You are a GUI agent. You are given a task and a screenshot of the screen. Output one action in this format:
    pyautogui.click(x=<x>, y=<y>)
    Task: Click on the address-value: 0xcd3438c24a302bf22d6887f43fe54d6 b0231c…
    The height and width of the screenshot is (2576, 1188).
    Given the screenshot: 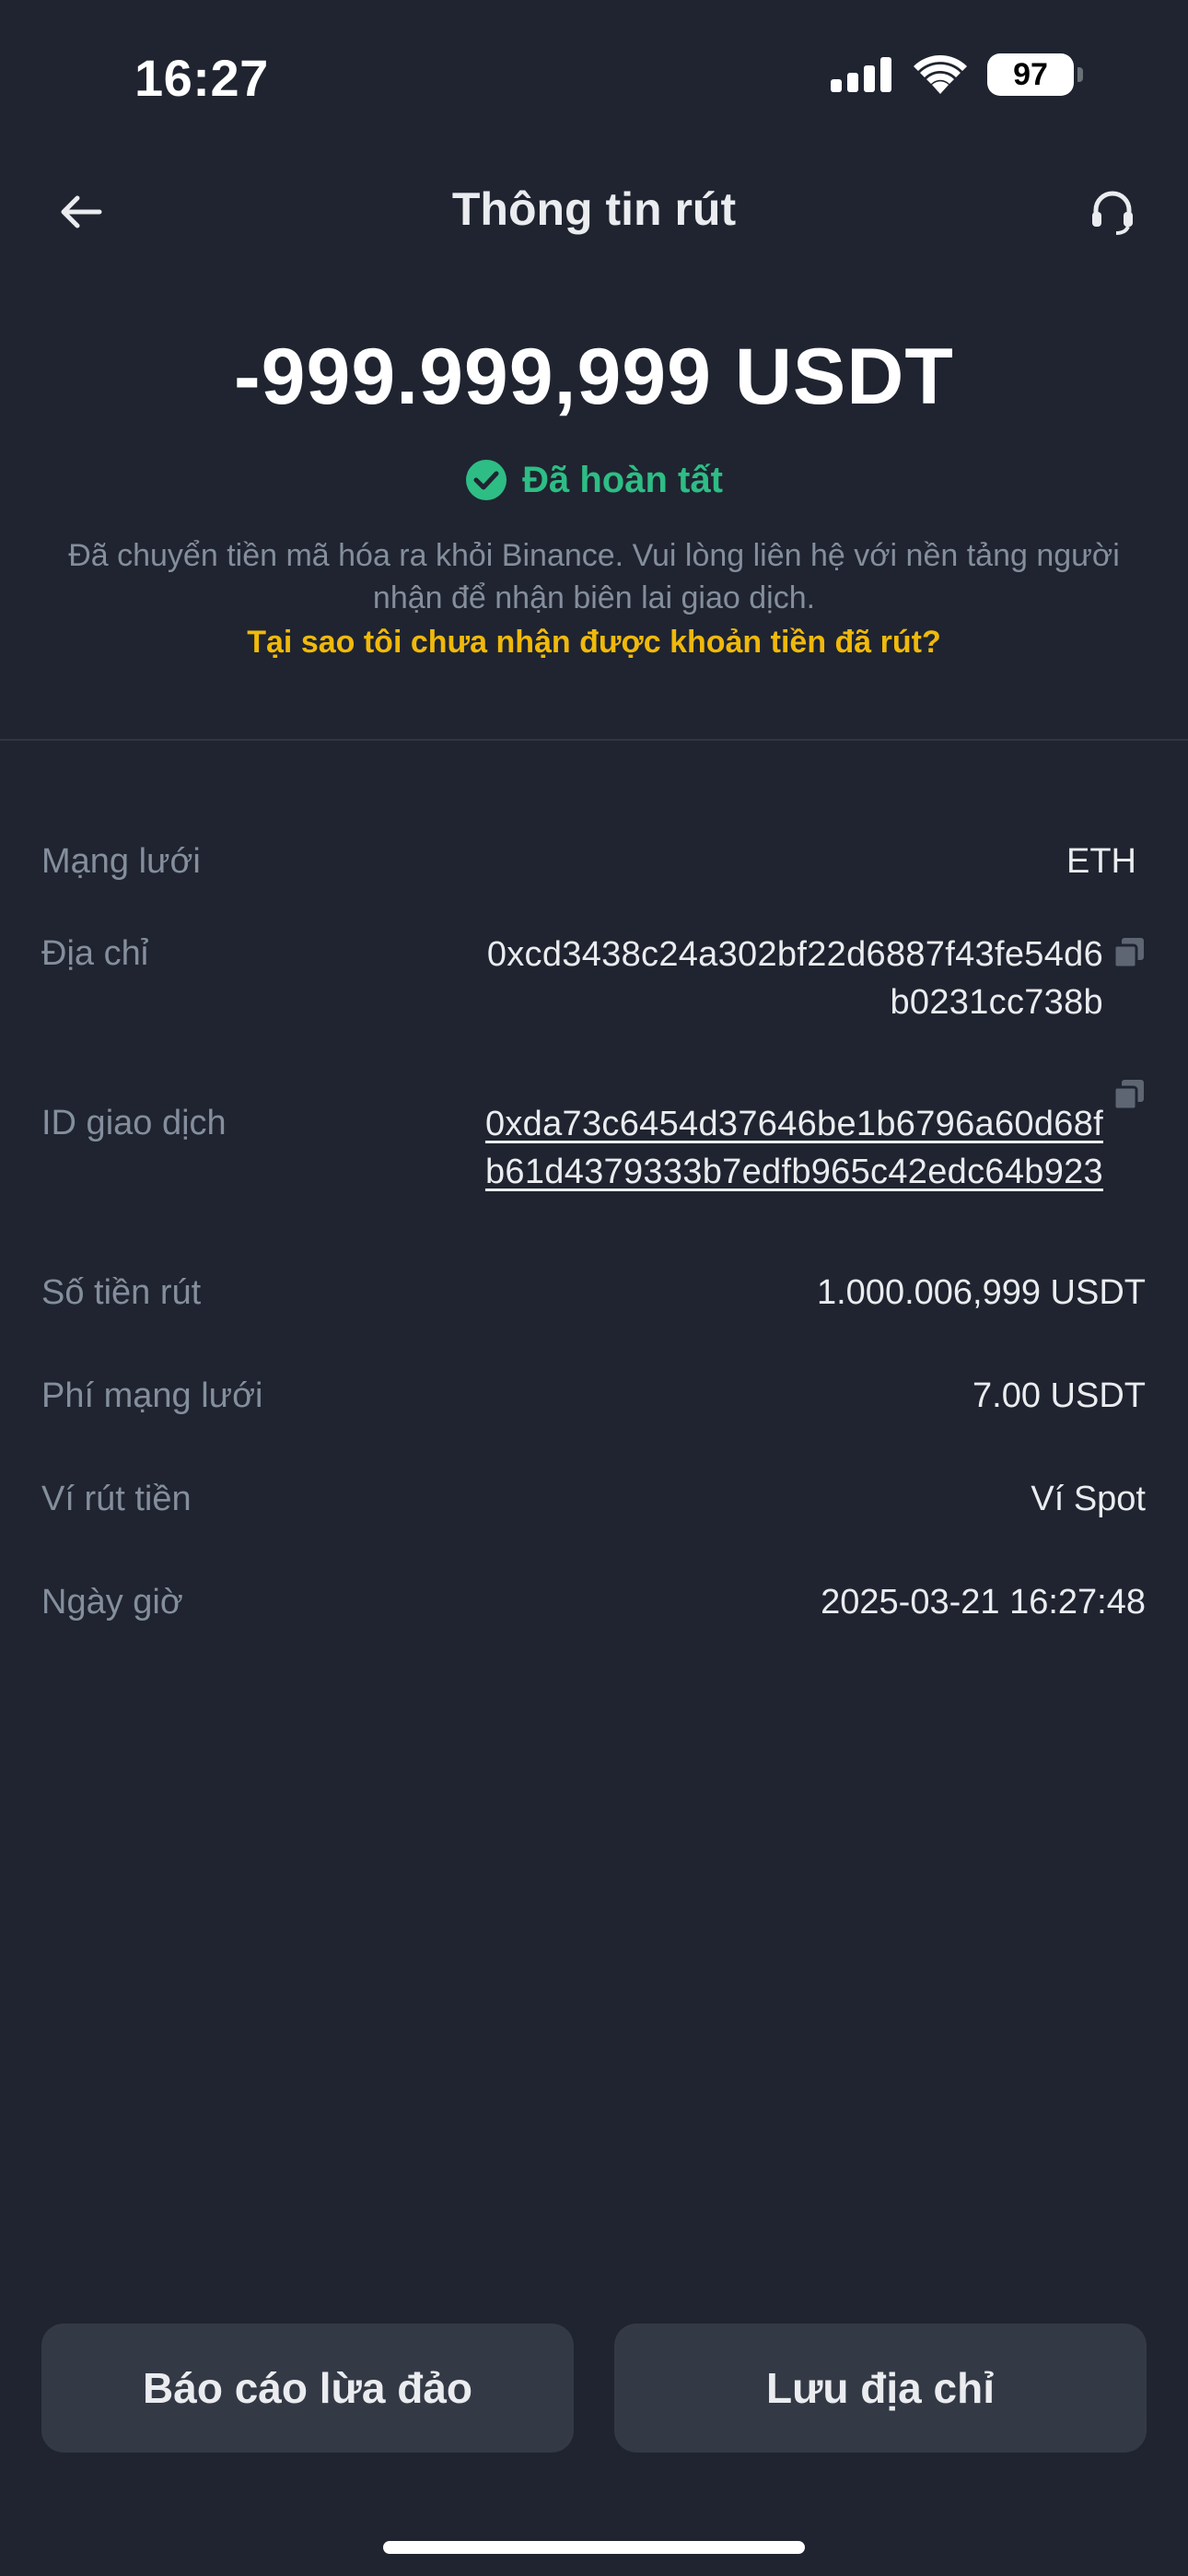 What is the action you would take?
    pyautogui.click(x=795, y=978)
    